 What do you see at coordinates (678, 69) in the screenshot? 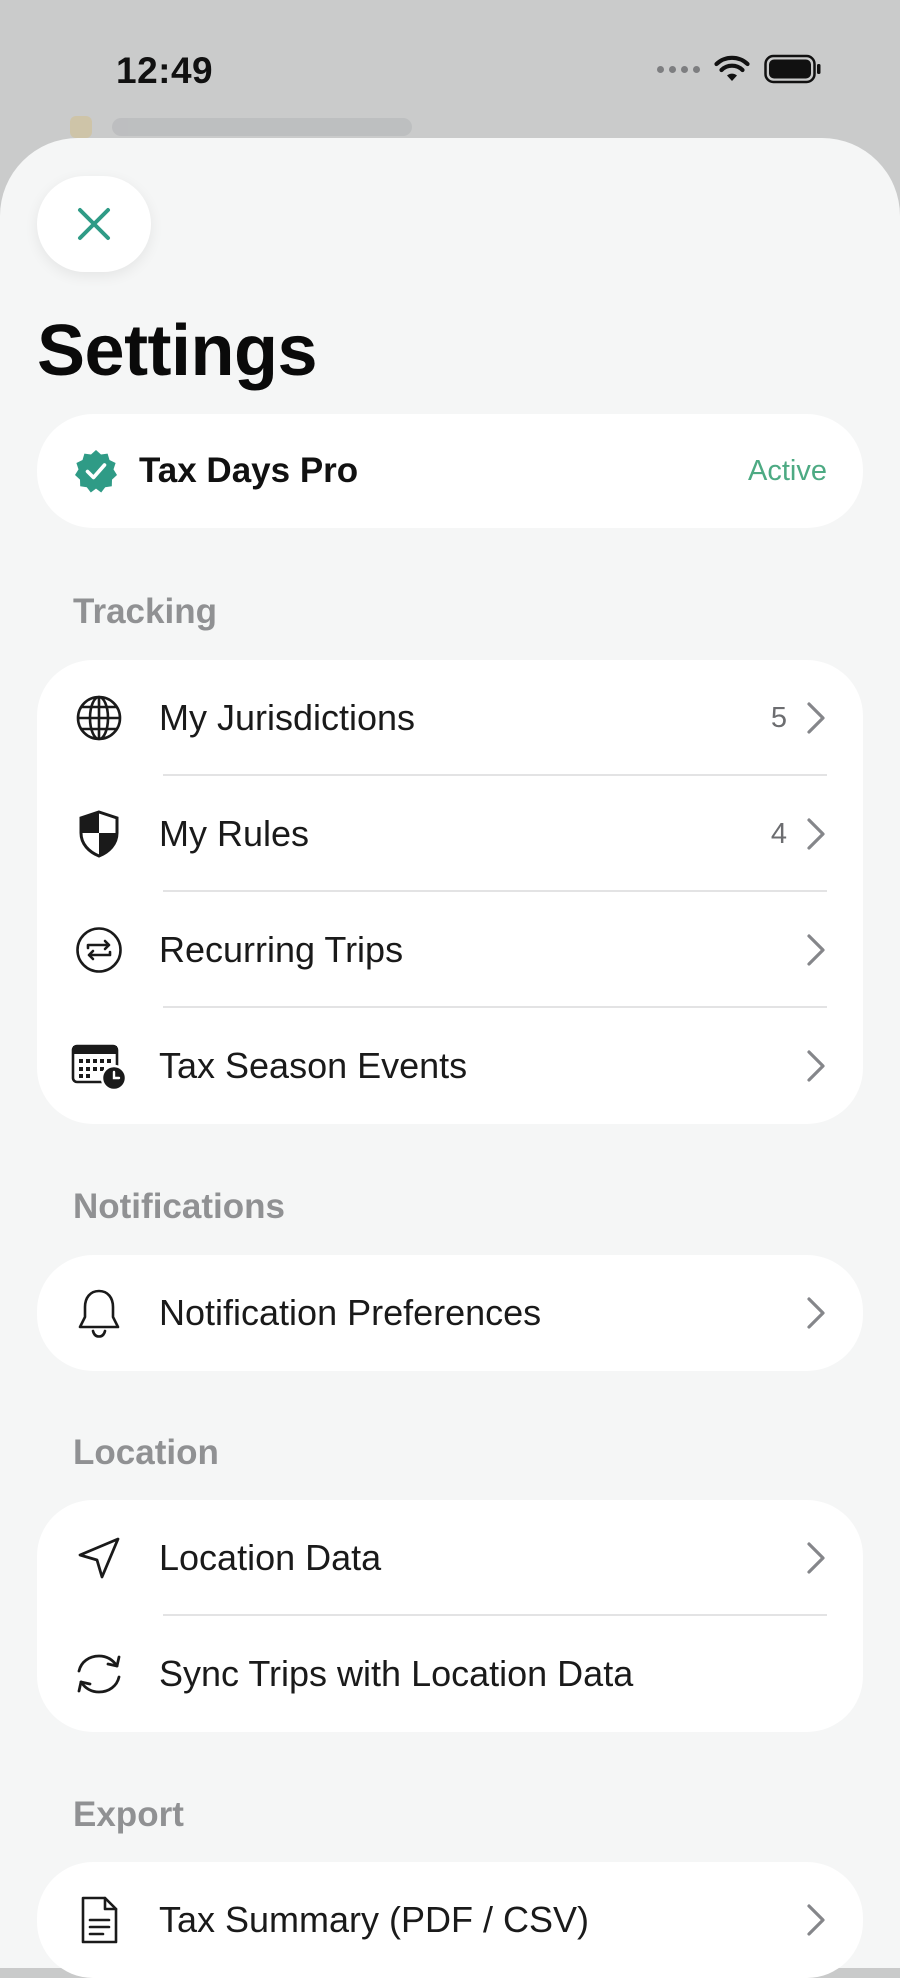
I see `signal-dots-icon` at bounding box center [678, 69].